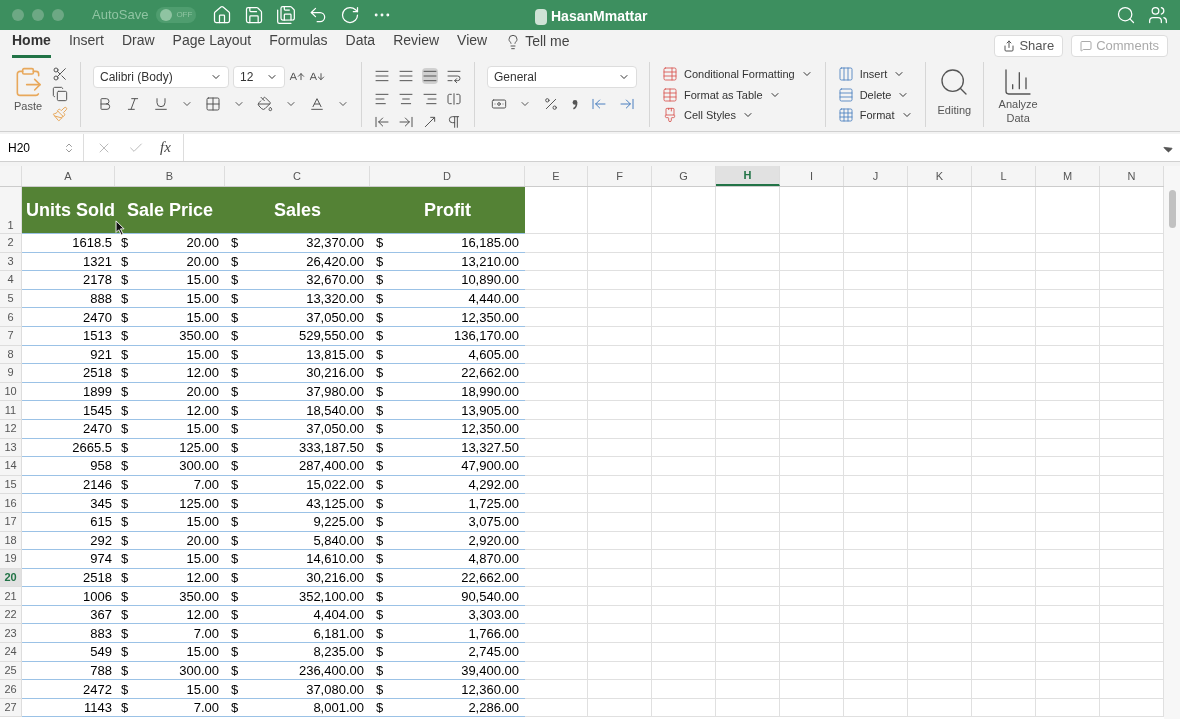  What do you see at coordinates (551, 104) in the screenshot?
I see `percent-icon` at bounding box center [551, 104].